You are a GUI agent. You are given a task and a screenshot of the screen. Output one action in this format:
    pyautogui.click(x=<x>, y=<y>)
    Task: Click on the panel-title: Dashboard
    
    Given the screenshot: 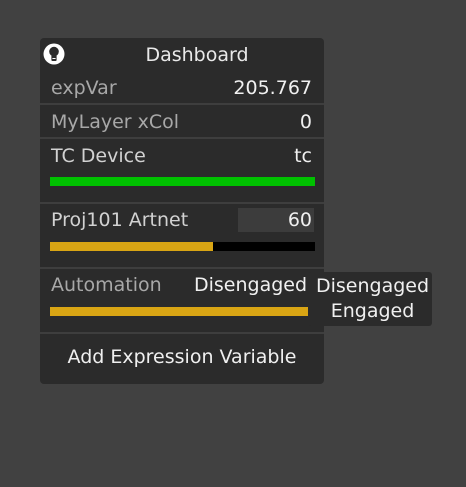 What is the action you would take?
    pyautogui.click(x=197, y=55)
    